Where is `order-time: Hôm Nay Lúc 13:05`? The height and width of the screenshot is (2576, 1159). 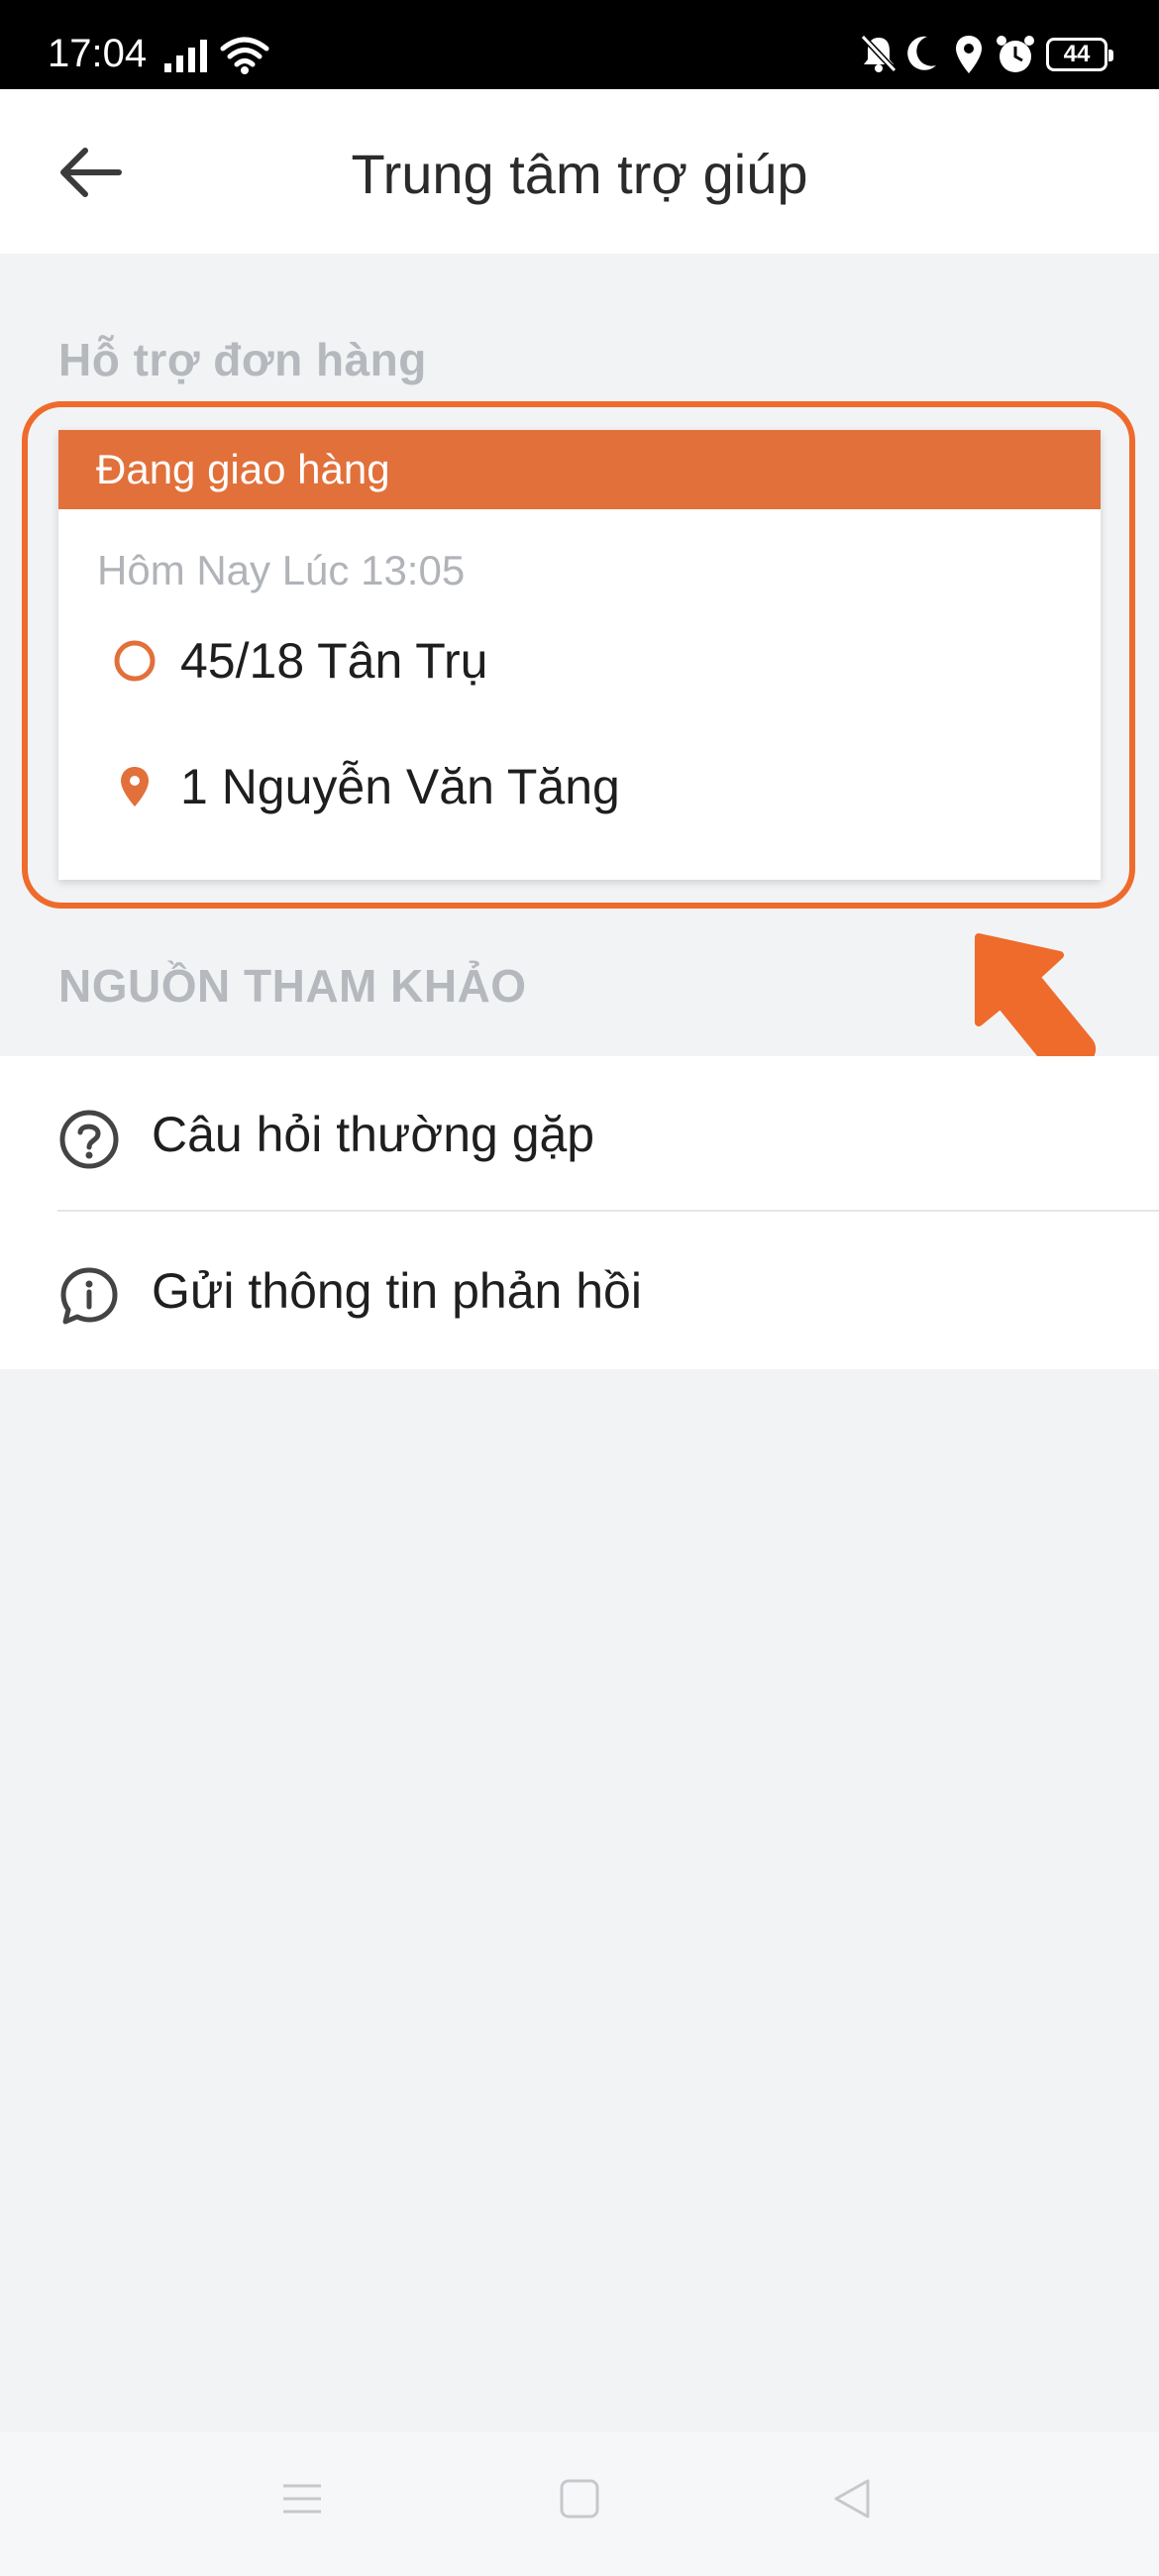 order-time: Hôm Nay Lúc 13:05 is located at coordinates (282, 570).